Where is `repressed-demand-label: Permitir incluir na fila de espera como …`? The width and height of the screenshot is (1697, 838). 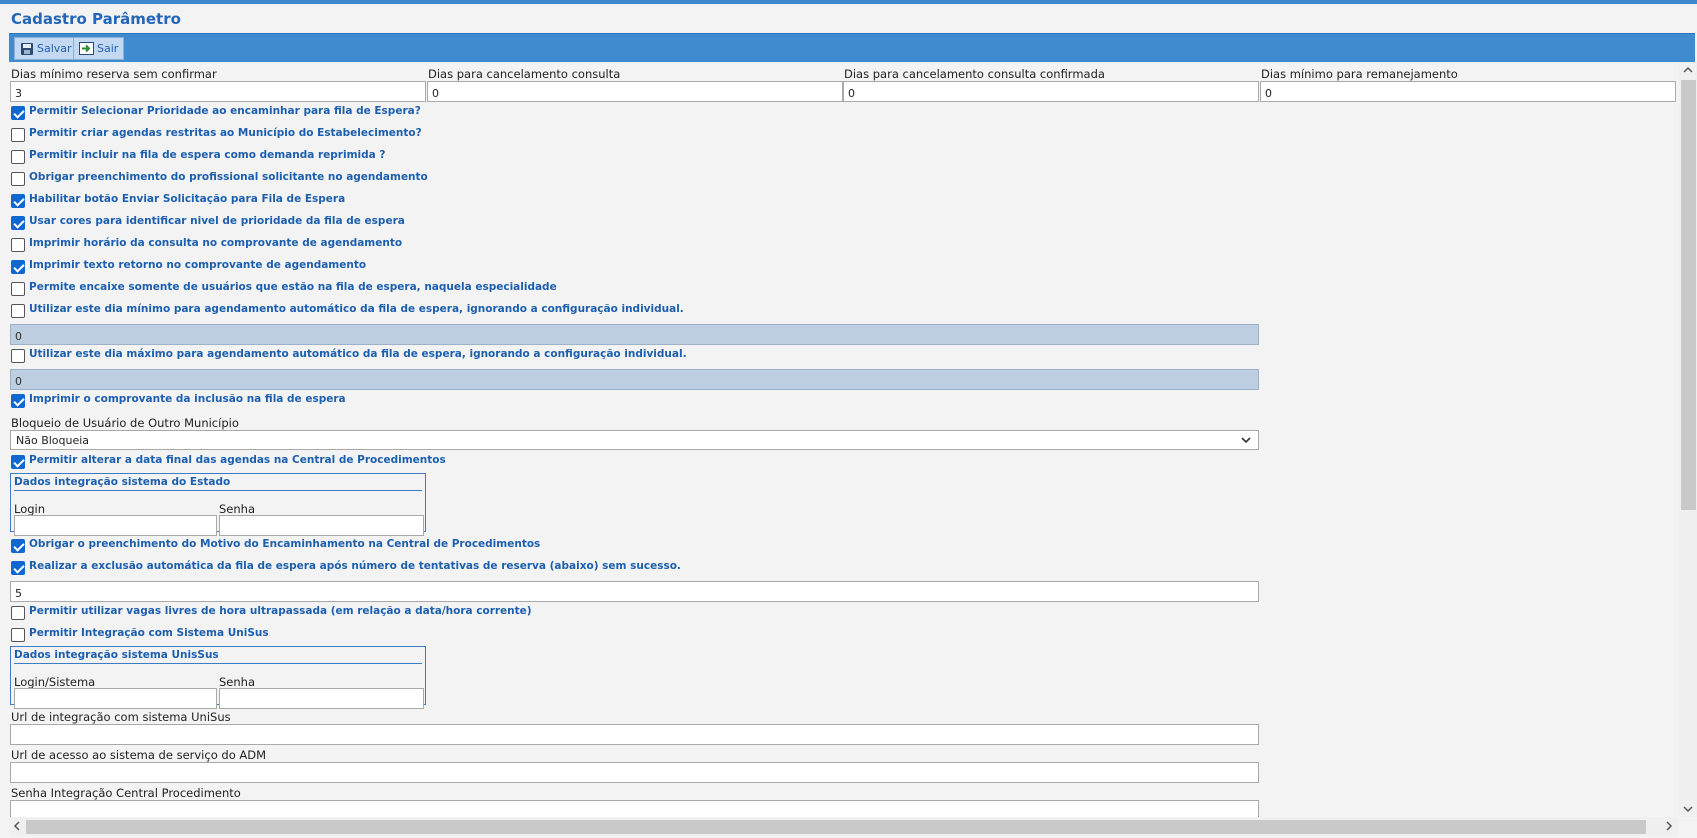 repressed-demand-label: Permitir incluir na fila de espera como … is located at coordinates (207, 155).